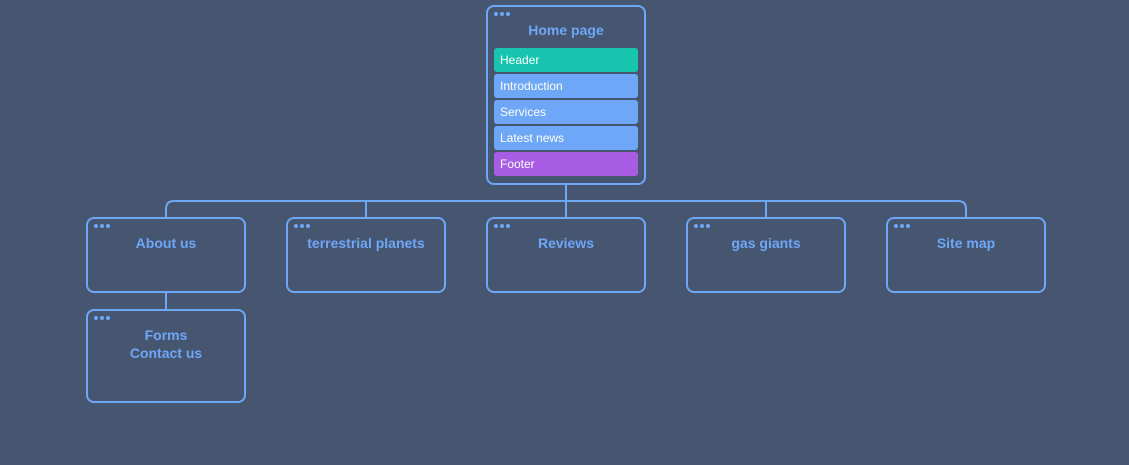 This screenshot has height=465, width=1129. What do you see at coordinates (166, 335) in the screenshot?
I see `node-title-forms: Forms` at bounding box center [166, 335].